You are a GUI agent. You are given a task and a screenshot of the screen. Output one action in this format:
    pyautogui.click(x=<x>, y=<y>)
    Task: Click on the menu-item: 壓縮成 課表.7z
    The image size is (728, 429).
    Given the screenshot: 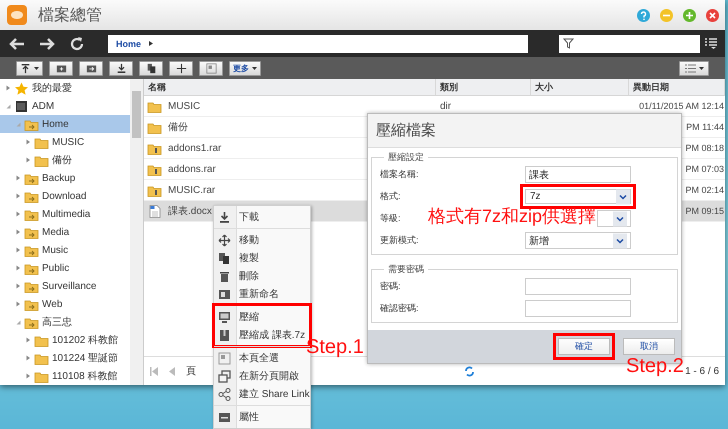 What is the action you would take?
    pyautogui.click(x=261, y=335)
    